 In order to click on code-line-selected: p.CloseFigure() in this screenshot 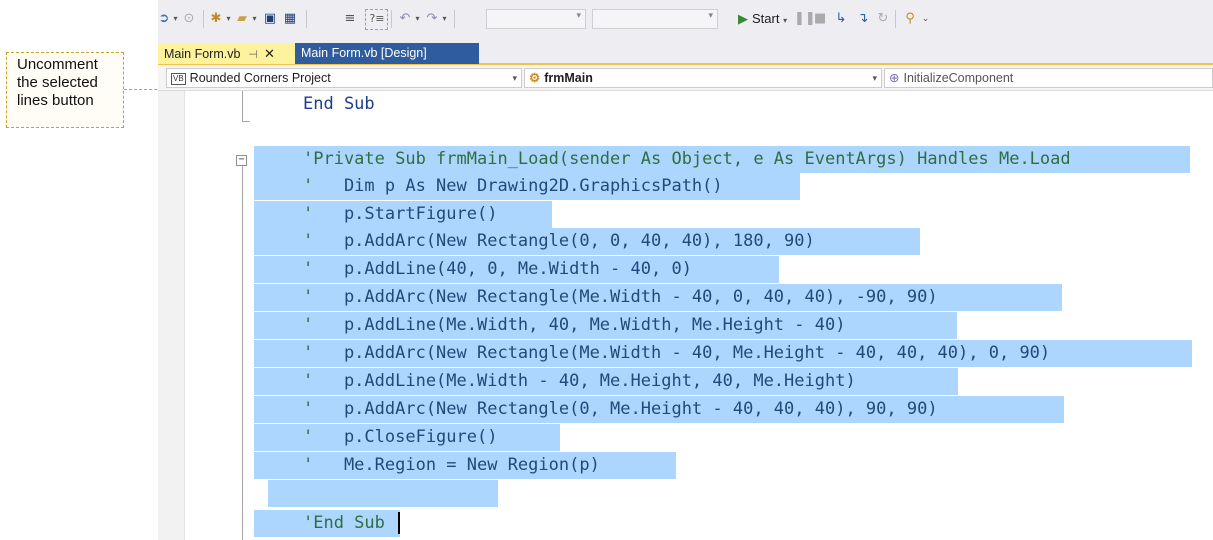, I will do `click(407, 437)`.